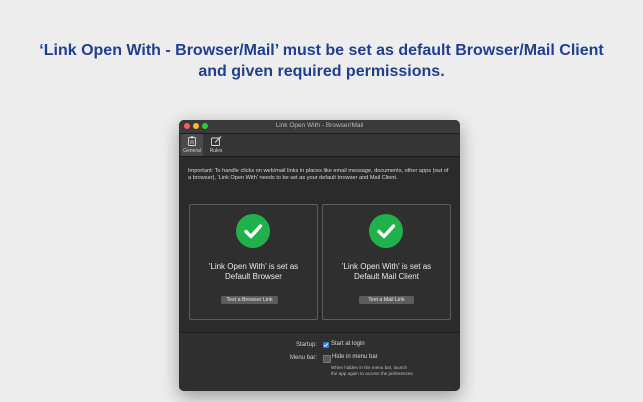  I want to click on mail-status-check, so click(386, 231).